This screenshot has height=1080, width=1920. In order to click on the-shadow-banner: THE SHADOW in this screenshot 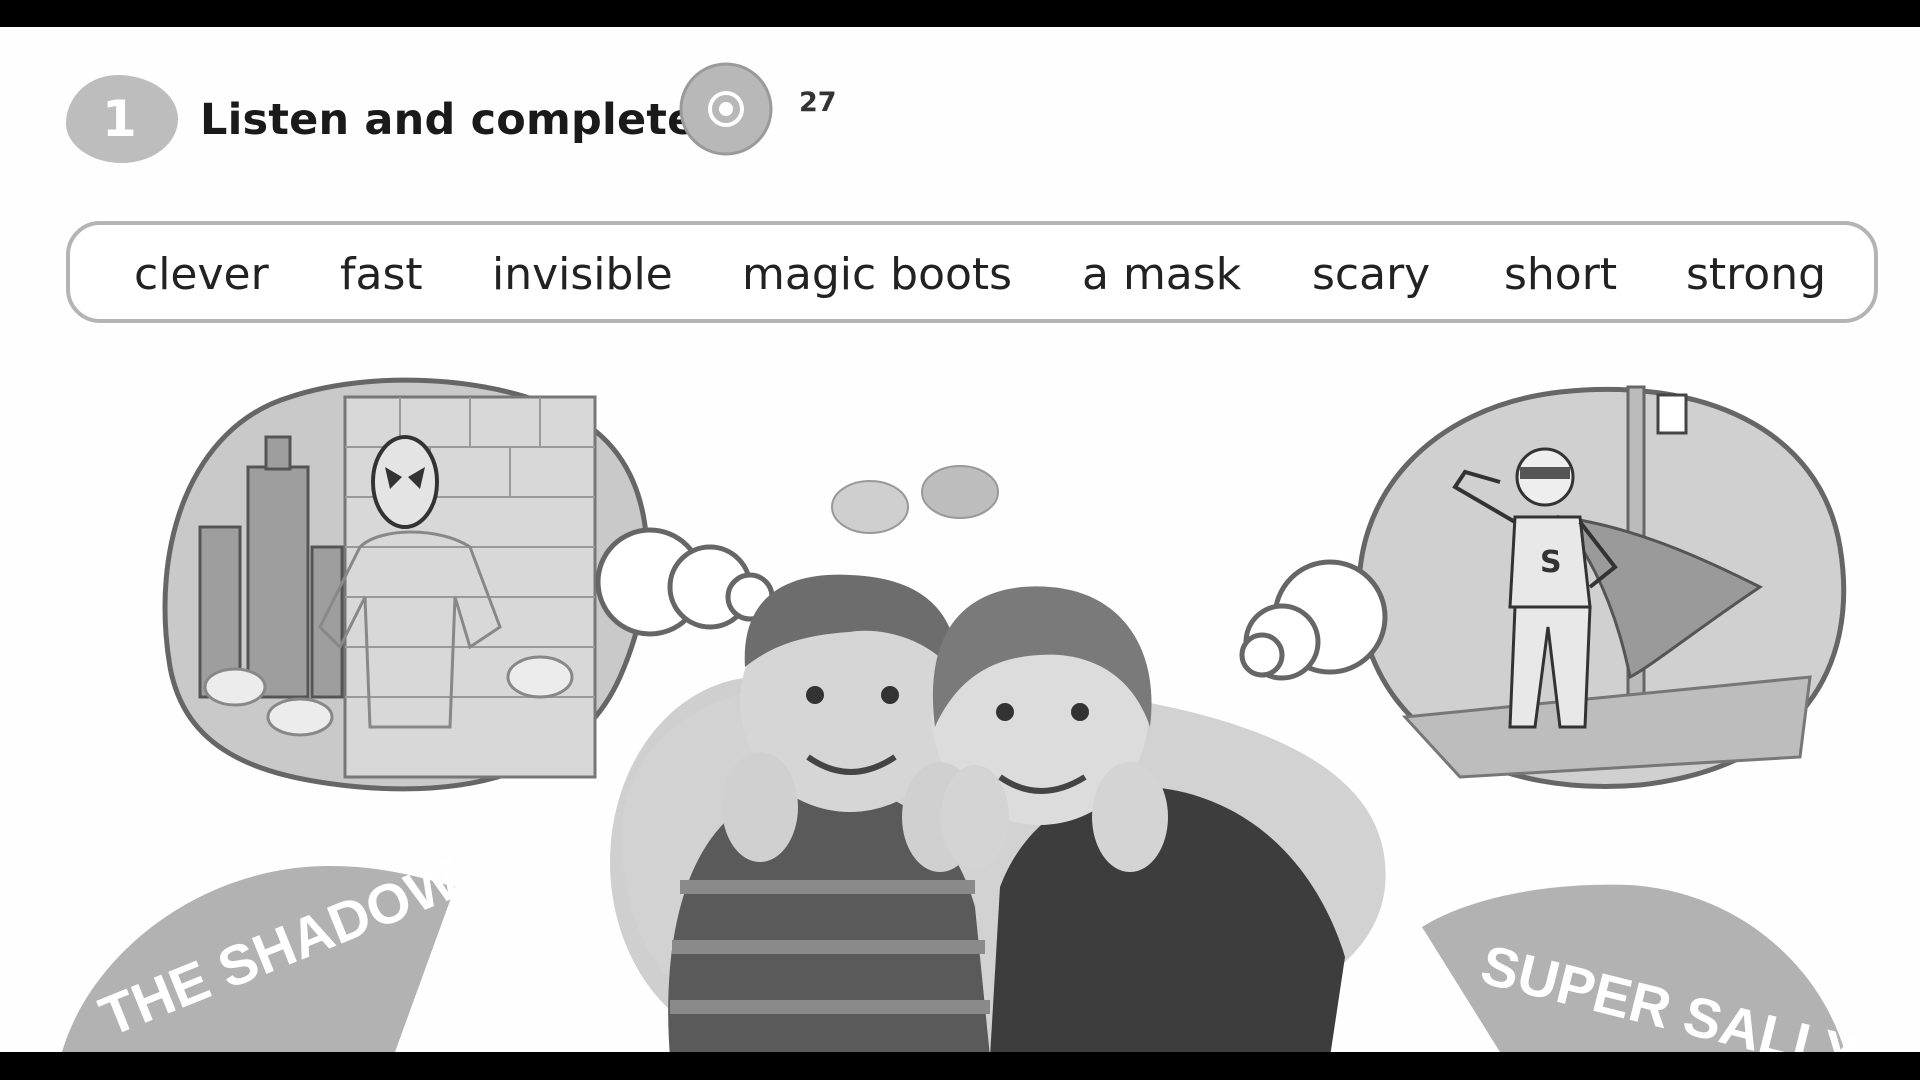, I will do `click(265, 949)`.